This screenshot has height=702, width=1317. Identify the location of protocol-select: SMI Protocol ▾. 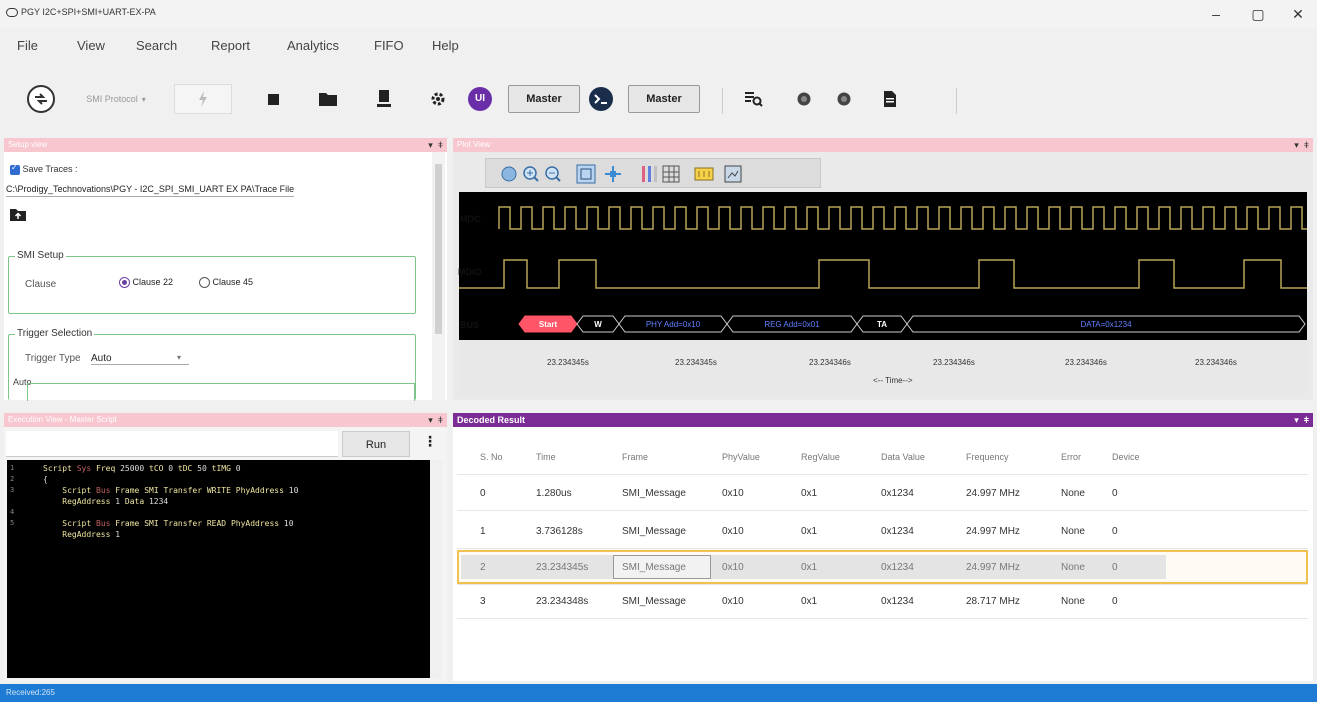
(116, 99).